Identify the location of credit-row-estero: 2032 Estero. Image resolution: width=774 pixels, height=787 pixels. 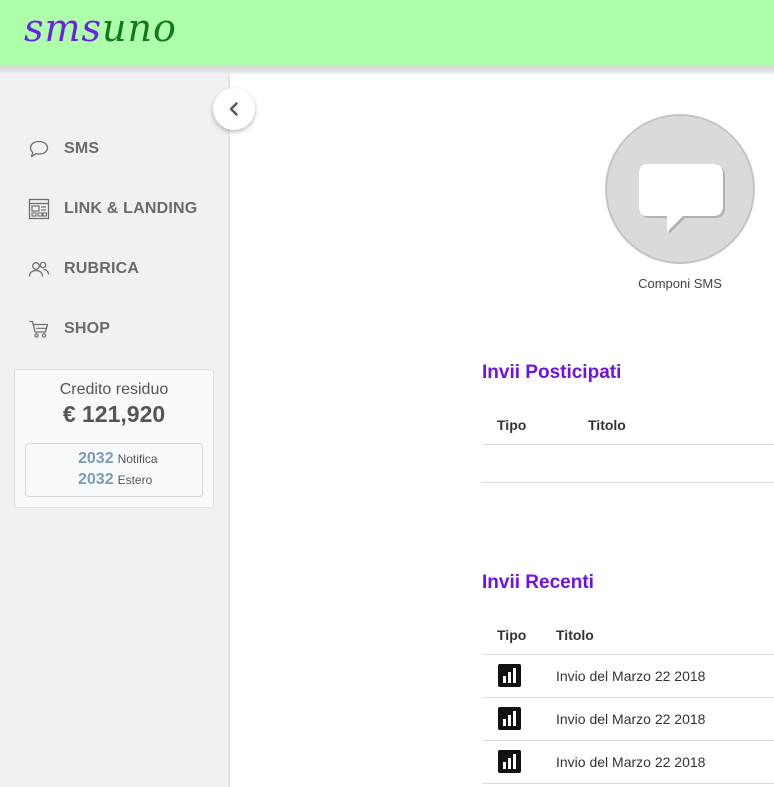
(115, 480).